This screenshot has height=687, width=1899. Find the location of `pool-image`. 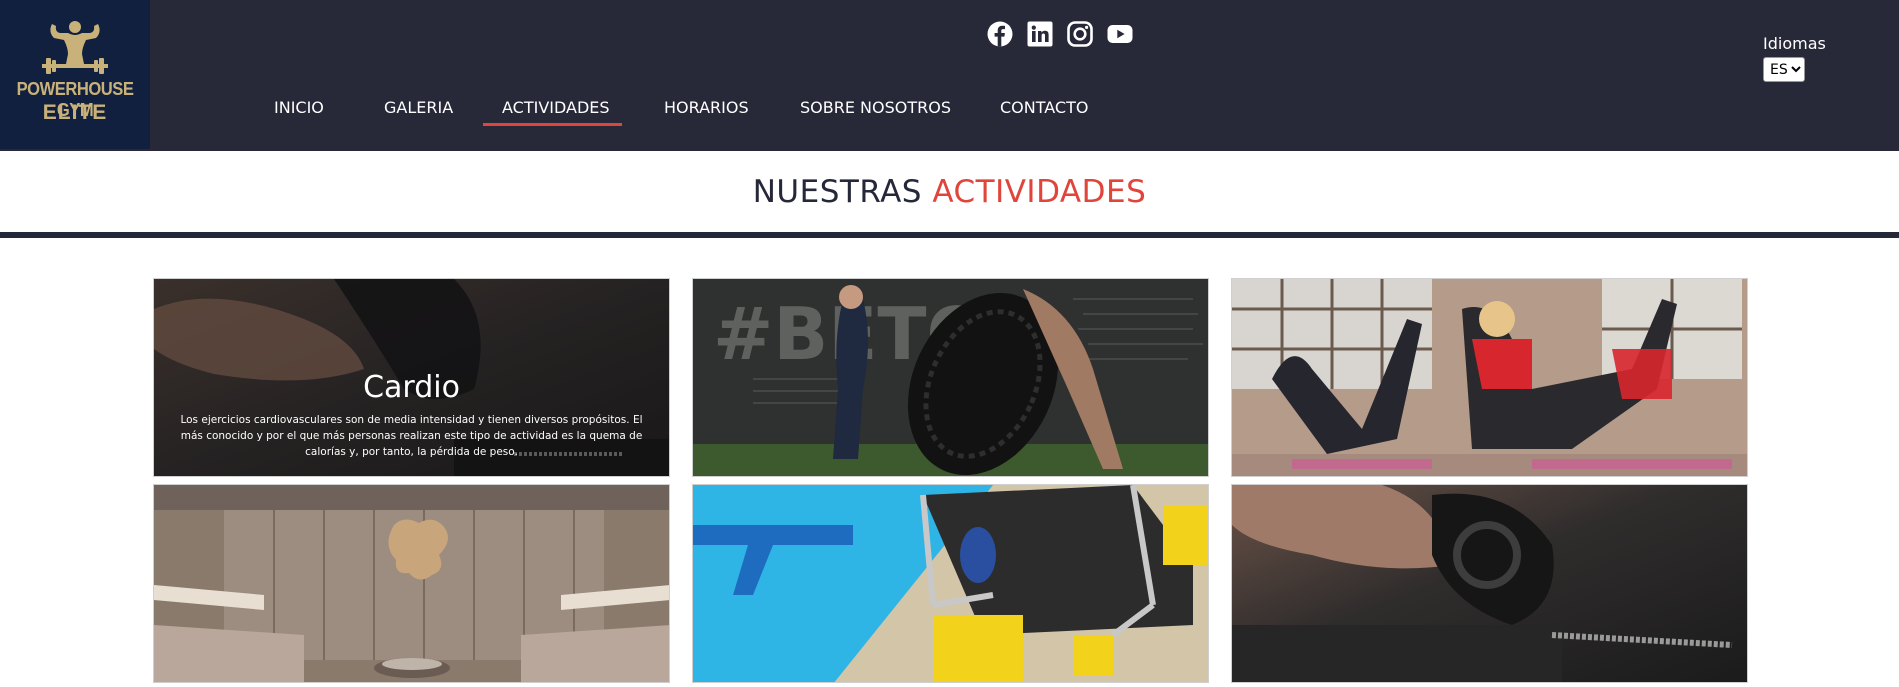

pool-image is located at coordinates (950, 583).